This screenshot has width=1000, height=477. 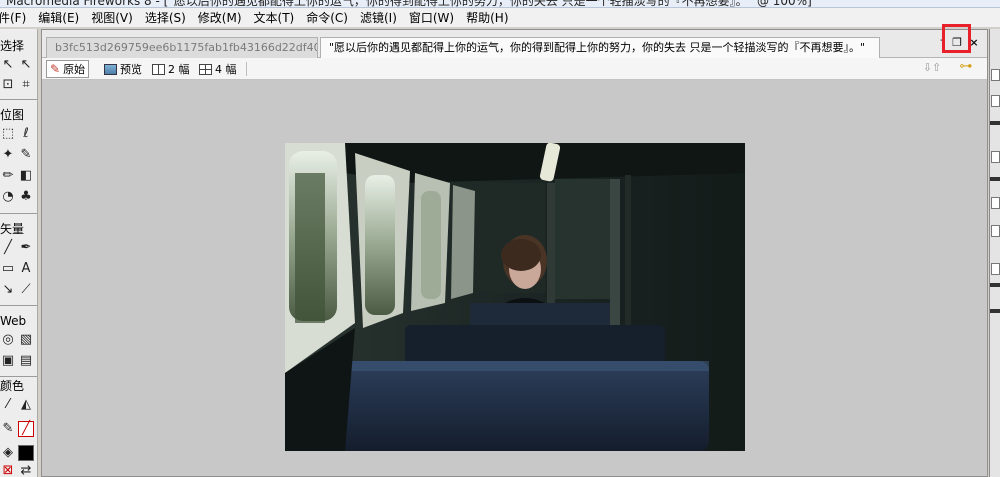 I want to click on blur-icon: ◔, so click(x=8, y=197).